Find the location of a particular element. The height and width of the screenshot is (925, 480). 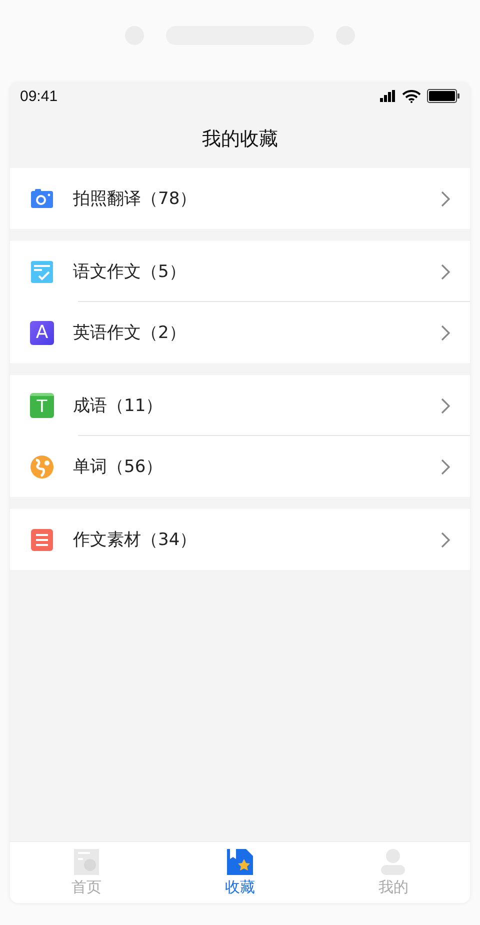

letter-icon: A is located at coordinates (42, 332).